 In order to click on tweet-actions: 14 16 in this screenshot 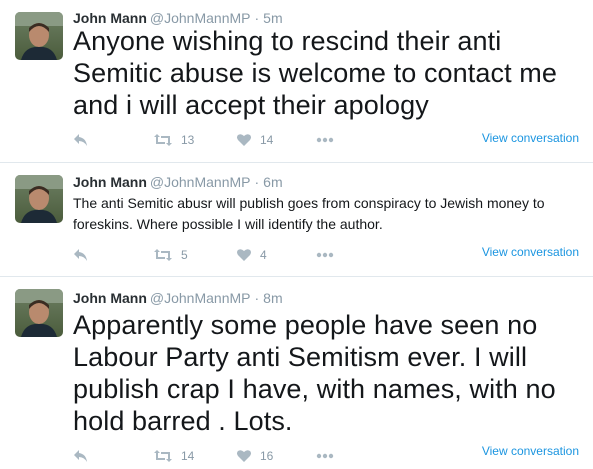, I will do `click(223, 459)`.